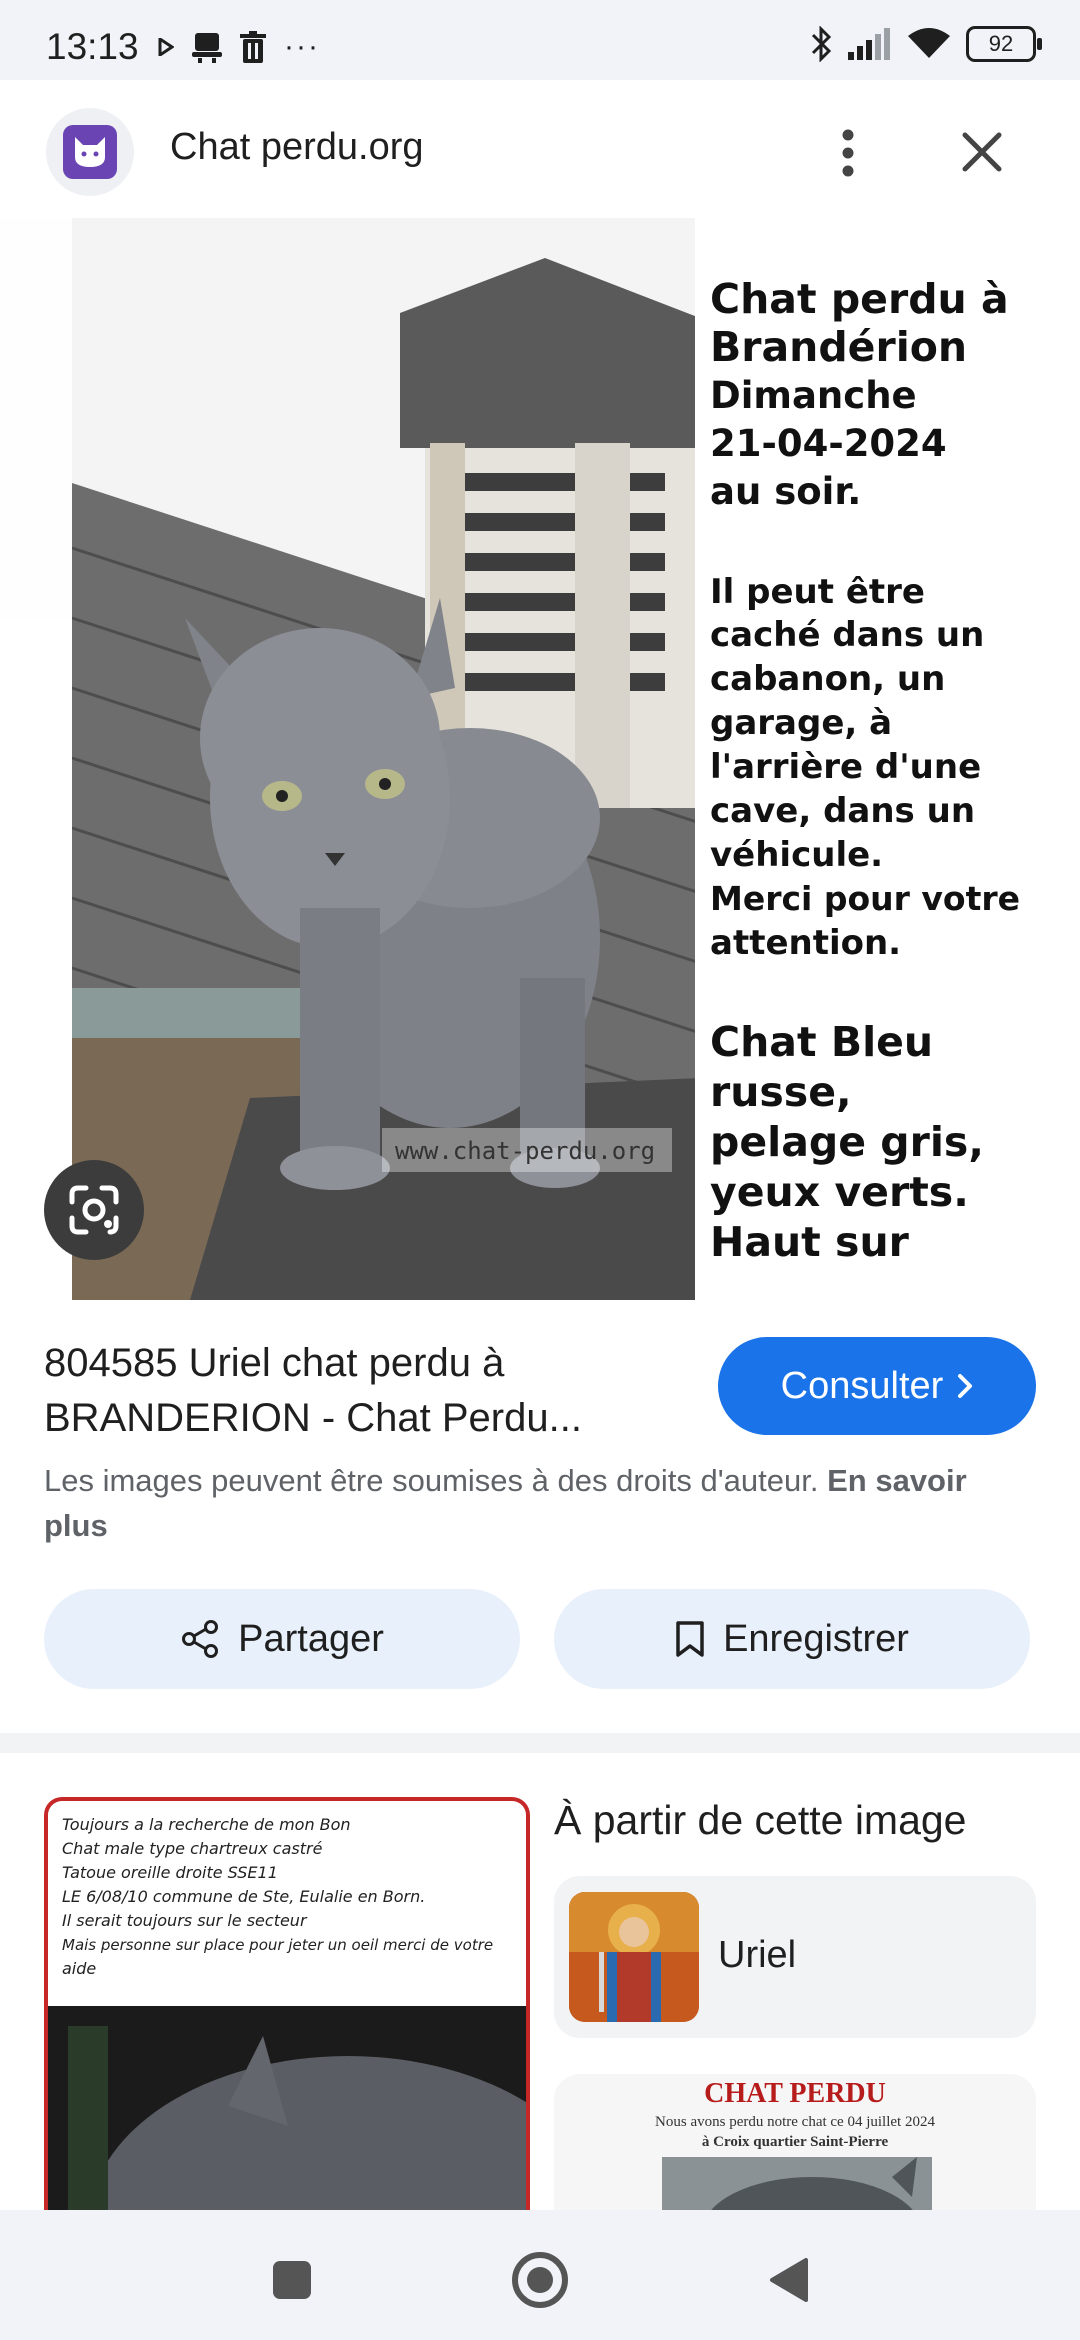  I want to click on play-icon, so click(166, 47).